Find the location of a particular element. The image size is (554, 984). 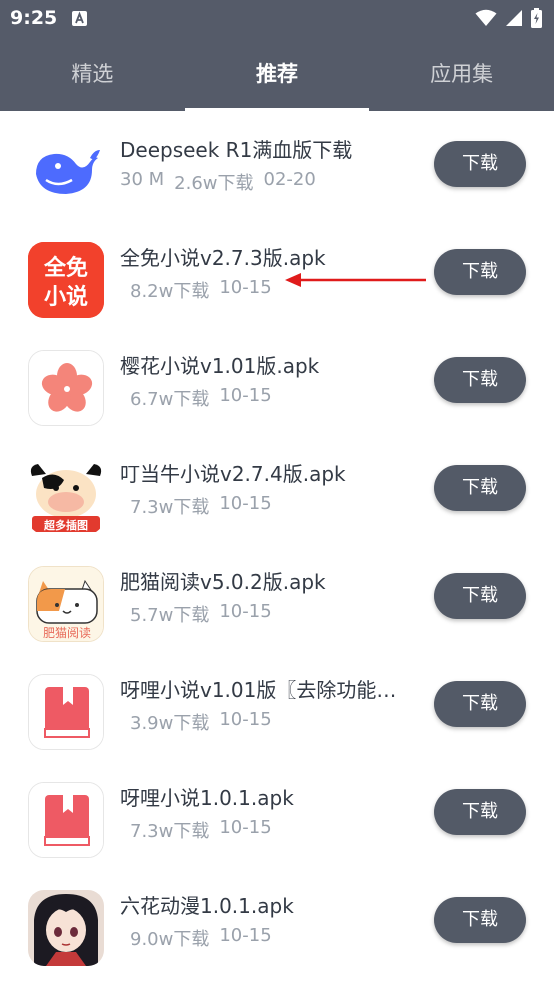

wifi-icon is located at coordinates (486, 17).